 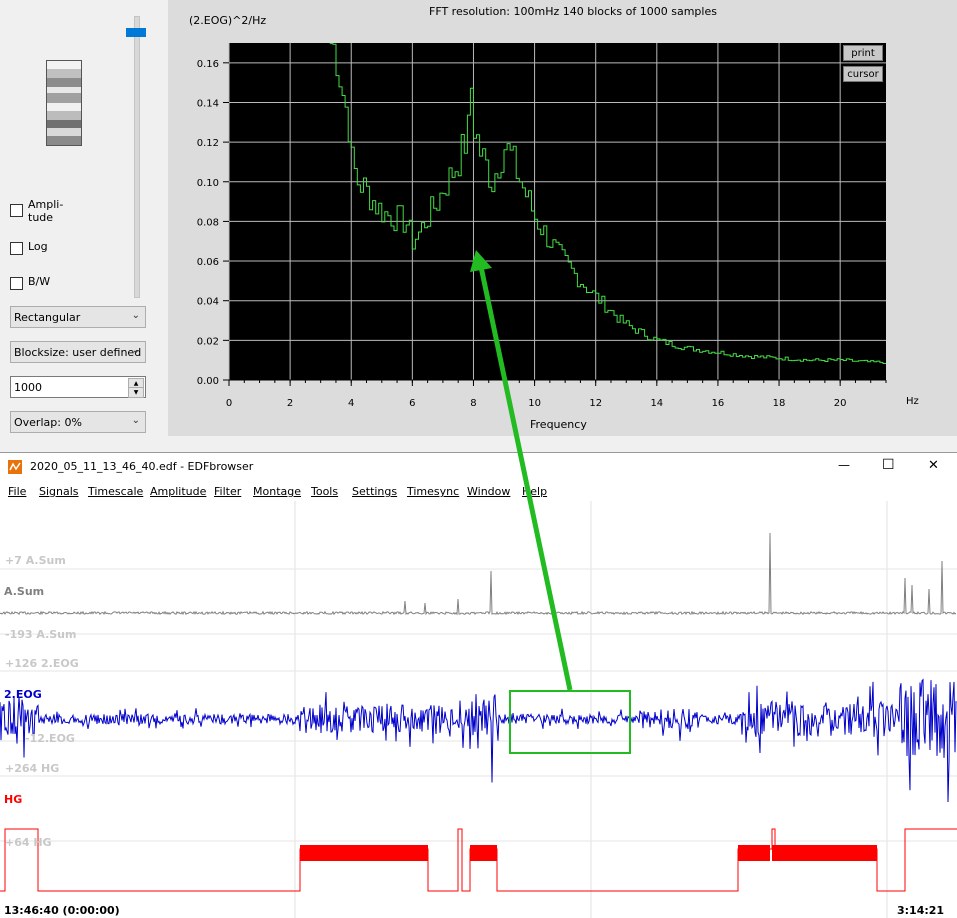 What do you see at coordinates (35, 560) in the screenshot?
I see `asum-top-scale: +7 A.Sum` at bounding box center [35, 560].